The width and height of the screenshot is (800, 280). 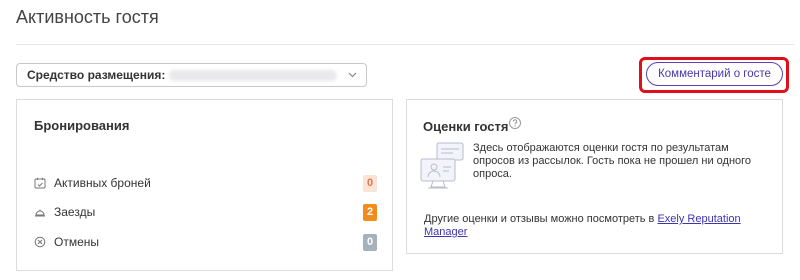 I want to click on booking-row-active: Активных броней 0, so click(x=205, y=183).